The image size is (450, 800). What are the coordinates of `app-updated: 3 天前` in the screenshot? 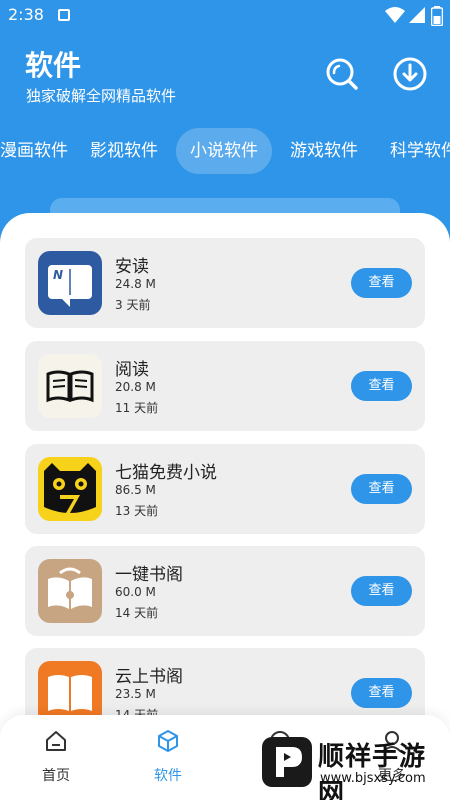 It's located at (133, 305).